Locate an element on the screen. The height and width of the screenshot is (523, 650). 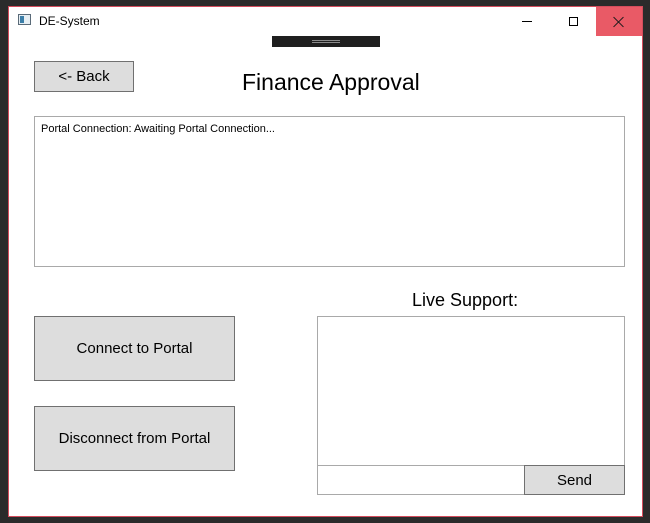
disconnect-from-portal-button: Disconnect from Portal is located at coordinates (134, 438).